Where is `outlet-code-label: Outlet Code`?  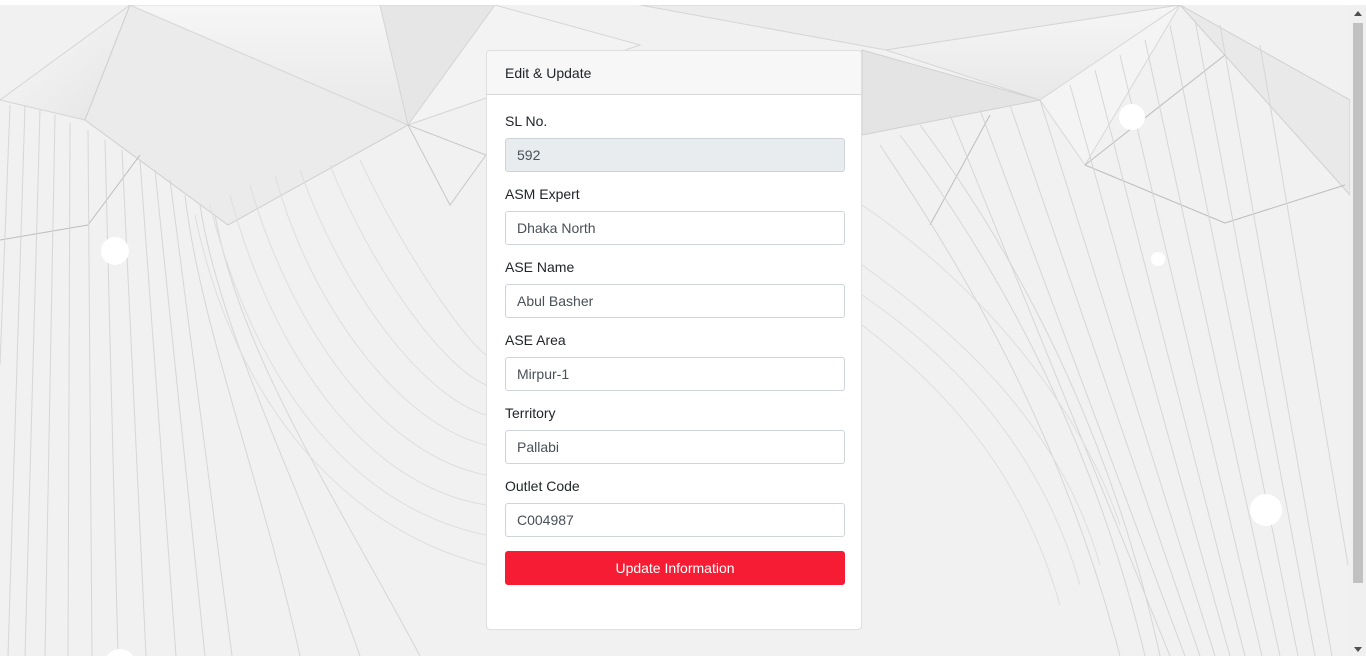 outlet-code-label: Outlet Code is located at coordinates (542, 486).